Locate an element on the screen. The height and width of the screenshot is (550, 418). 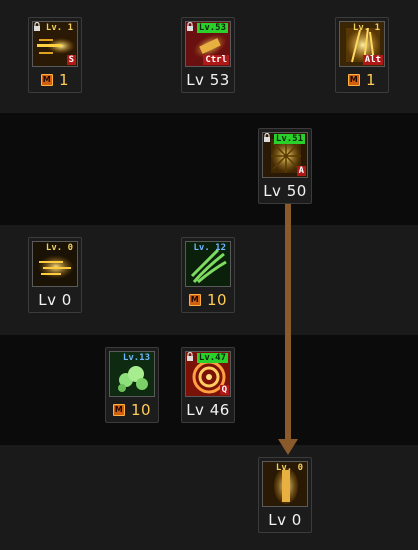
skill-slot-1: Lv. 1 S M1 is located at coordinates (55, 55).